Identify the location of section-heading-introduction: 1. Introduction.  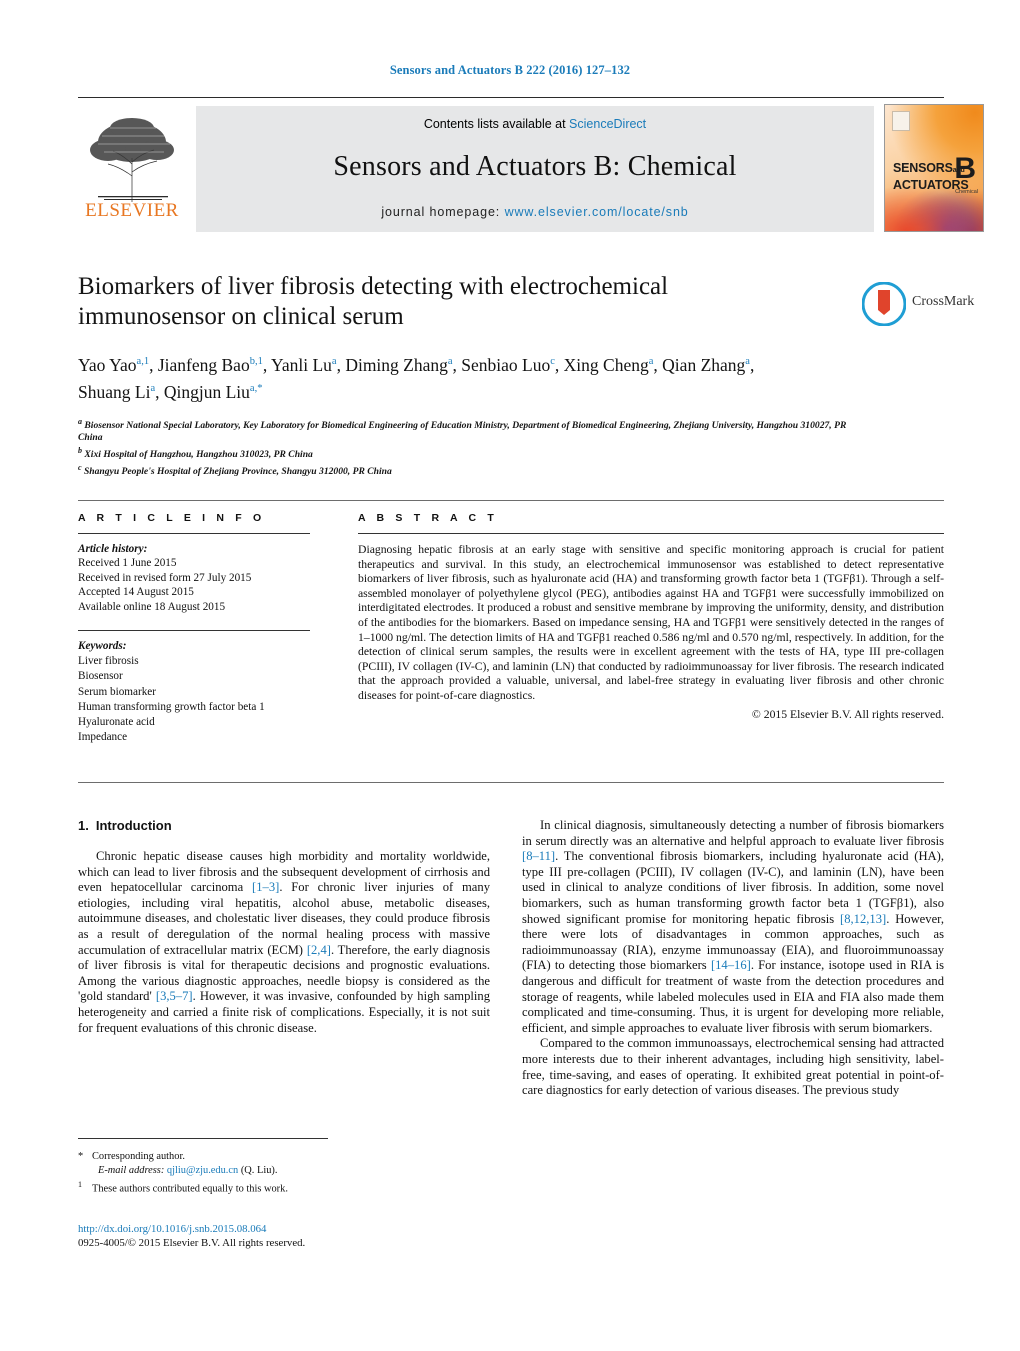
(284, 825).